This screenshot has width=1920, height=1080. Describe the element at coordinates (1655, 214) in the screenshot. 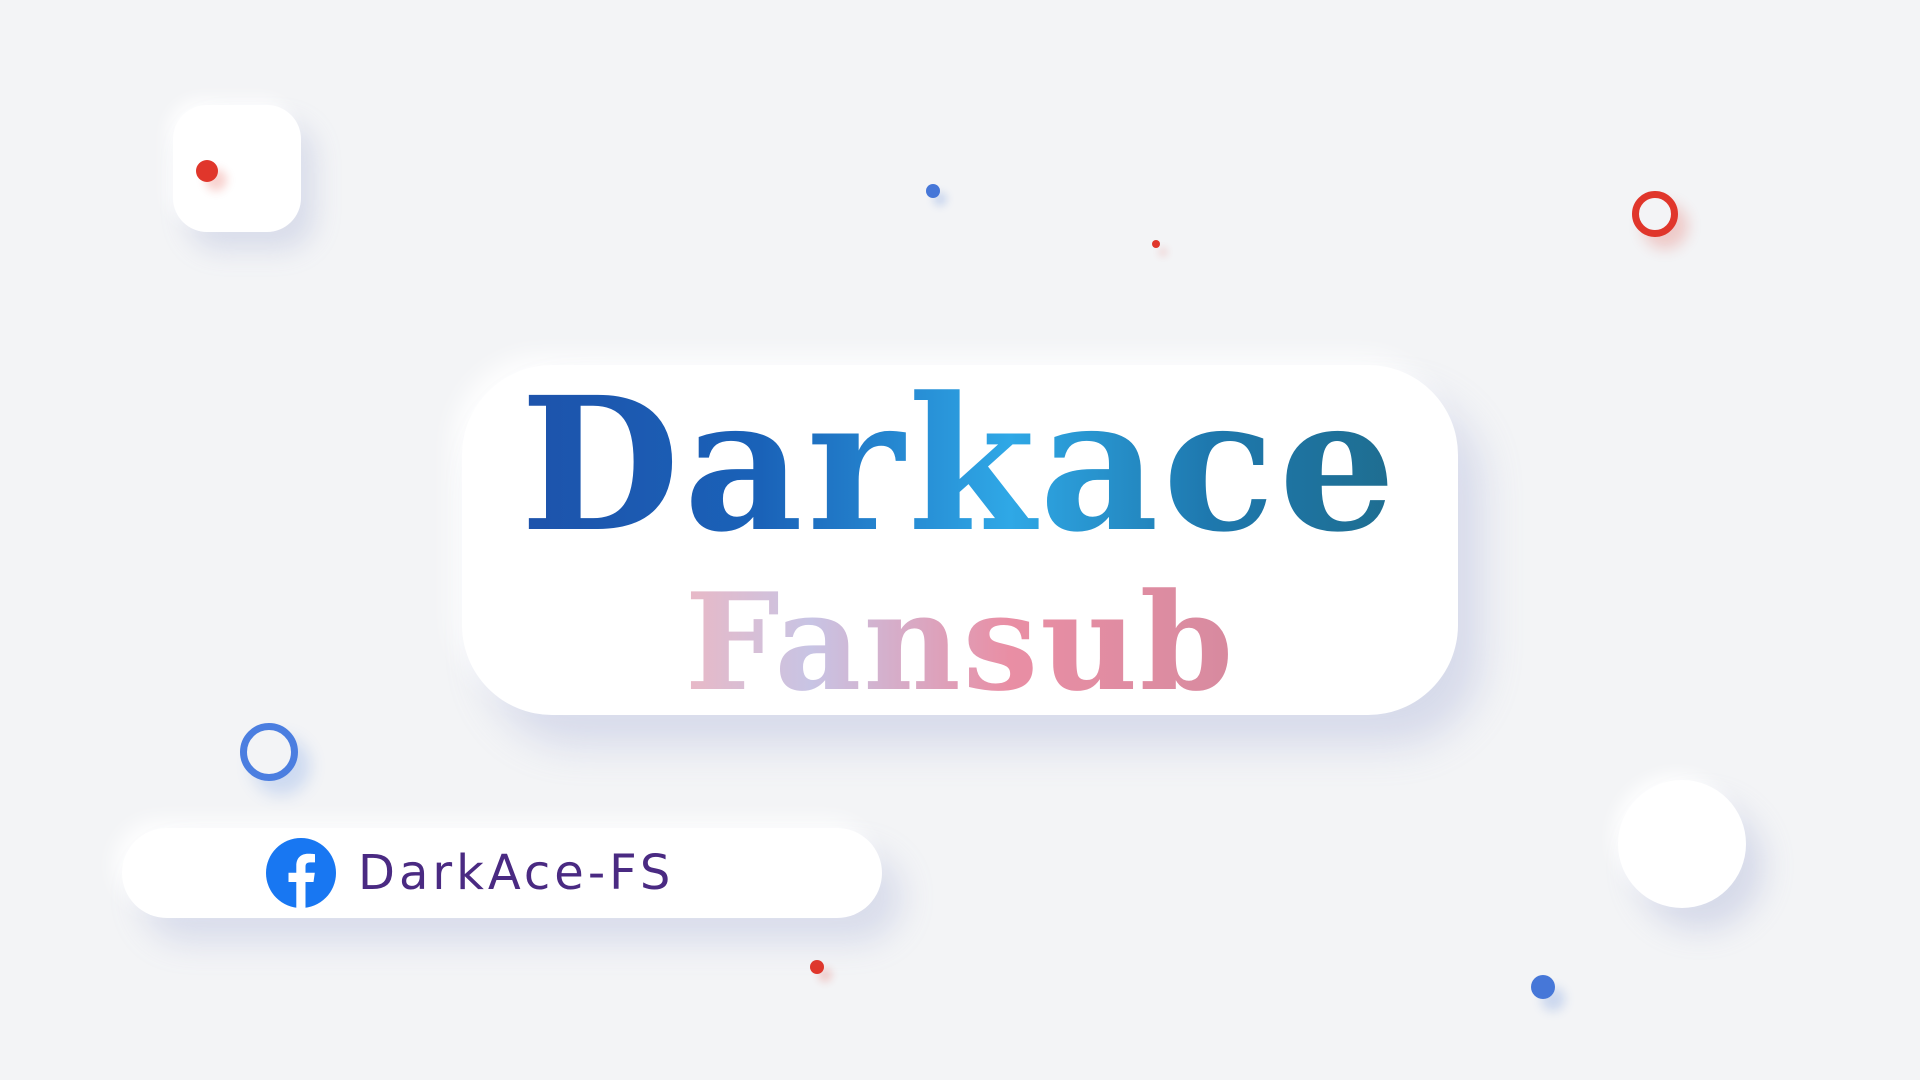

I see `decorative-red-ring` at that location.